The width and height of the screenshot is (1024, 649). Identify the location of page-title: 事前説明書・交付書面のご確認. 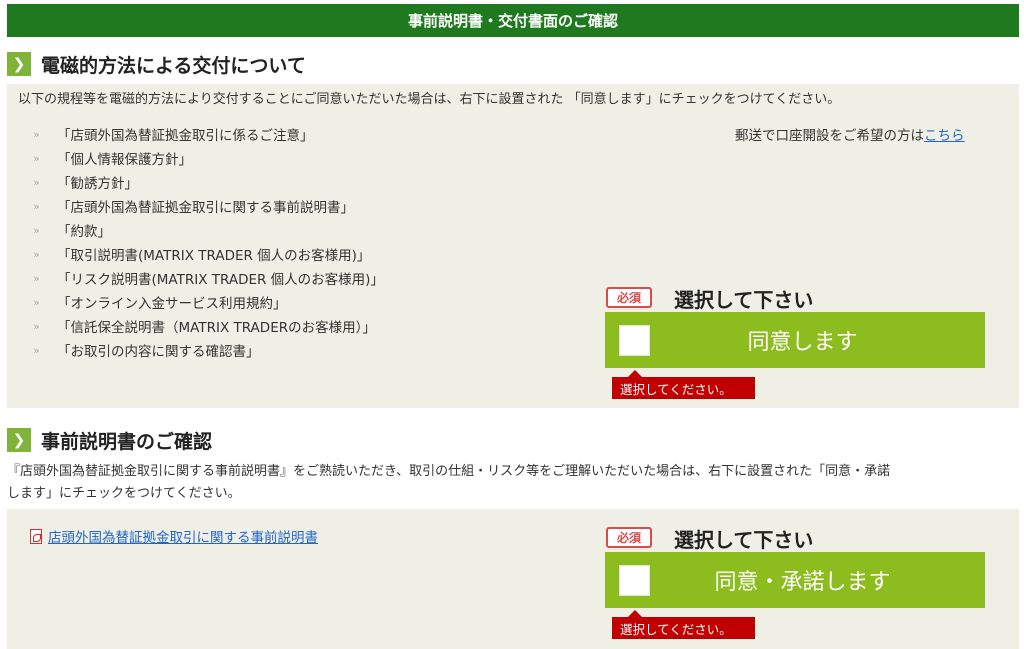
(512, 21).